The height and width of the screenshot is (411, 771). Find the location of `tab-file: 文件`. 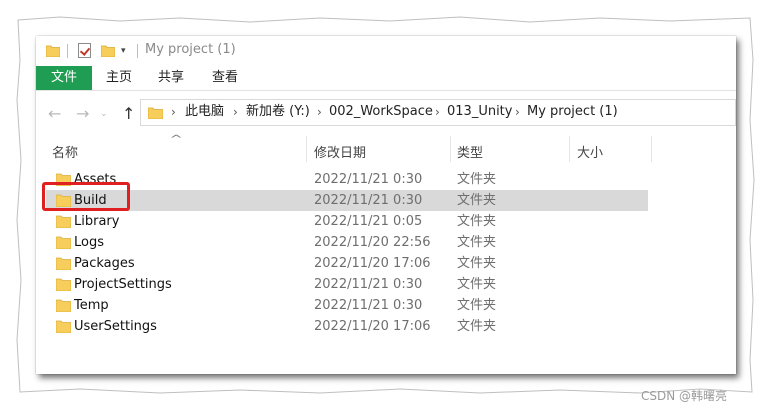

tab-file: 文件 is located at coordinates (64, 78).